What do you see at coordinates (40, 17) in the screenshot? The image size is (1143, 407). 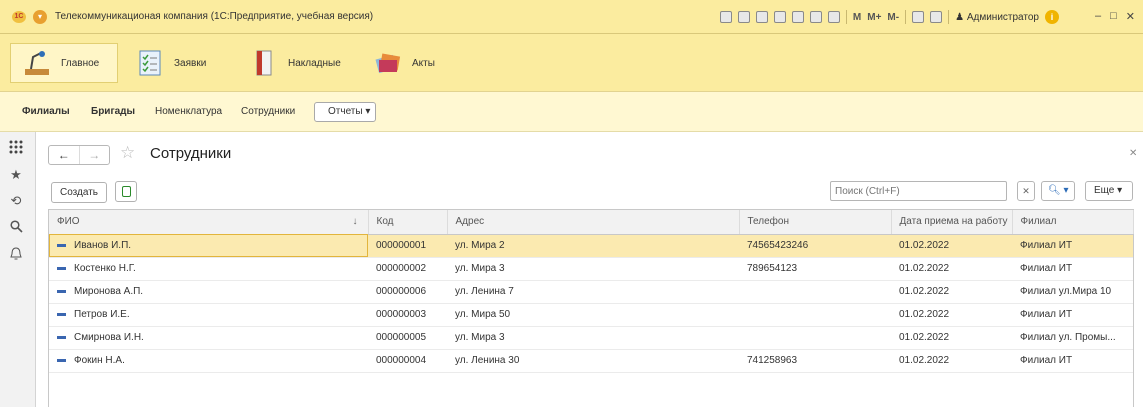 I see `main-menu-button: ▾` at bounding box center [40, 17].